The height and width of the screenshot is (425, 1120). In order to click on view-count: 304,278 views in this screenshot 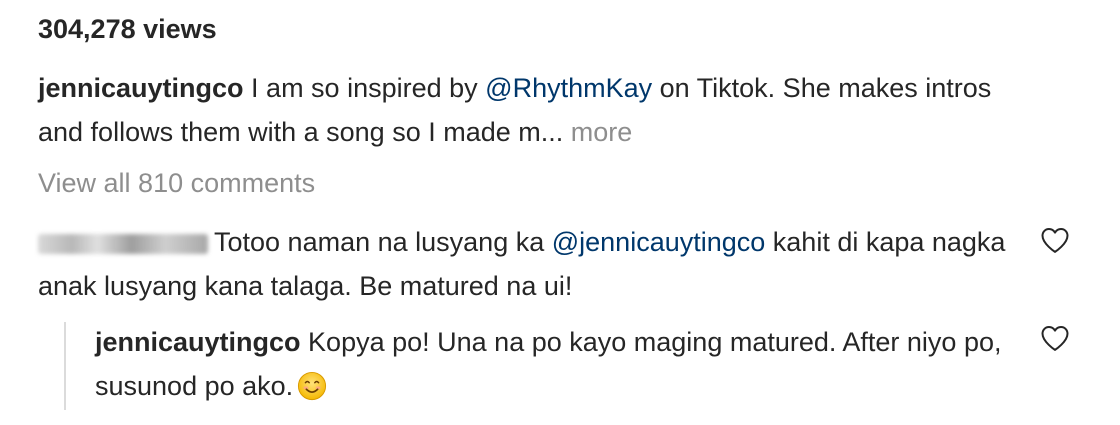, I will do `click(127, 29)`.